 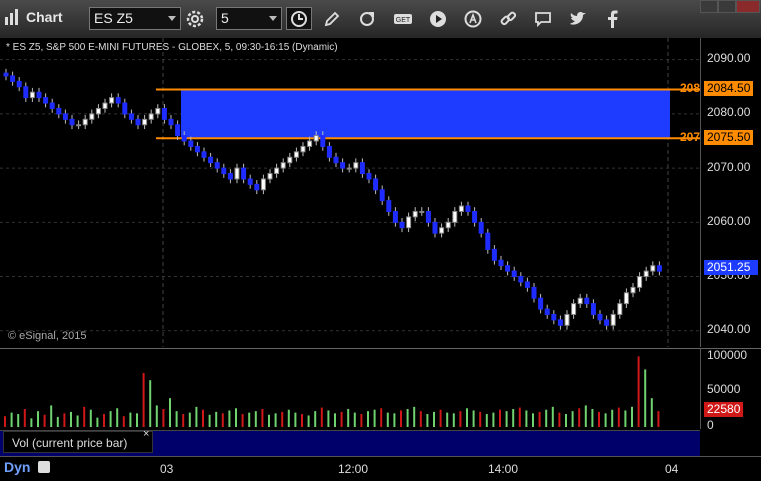 I want to click on a-circle-icon, so click(x=473, y=19).